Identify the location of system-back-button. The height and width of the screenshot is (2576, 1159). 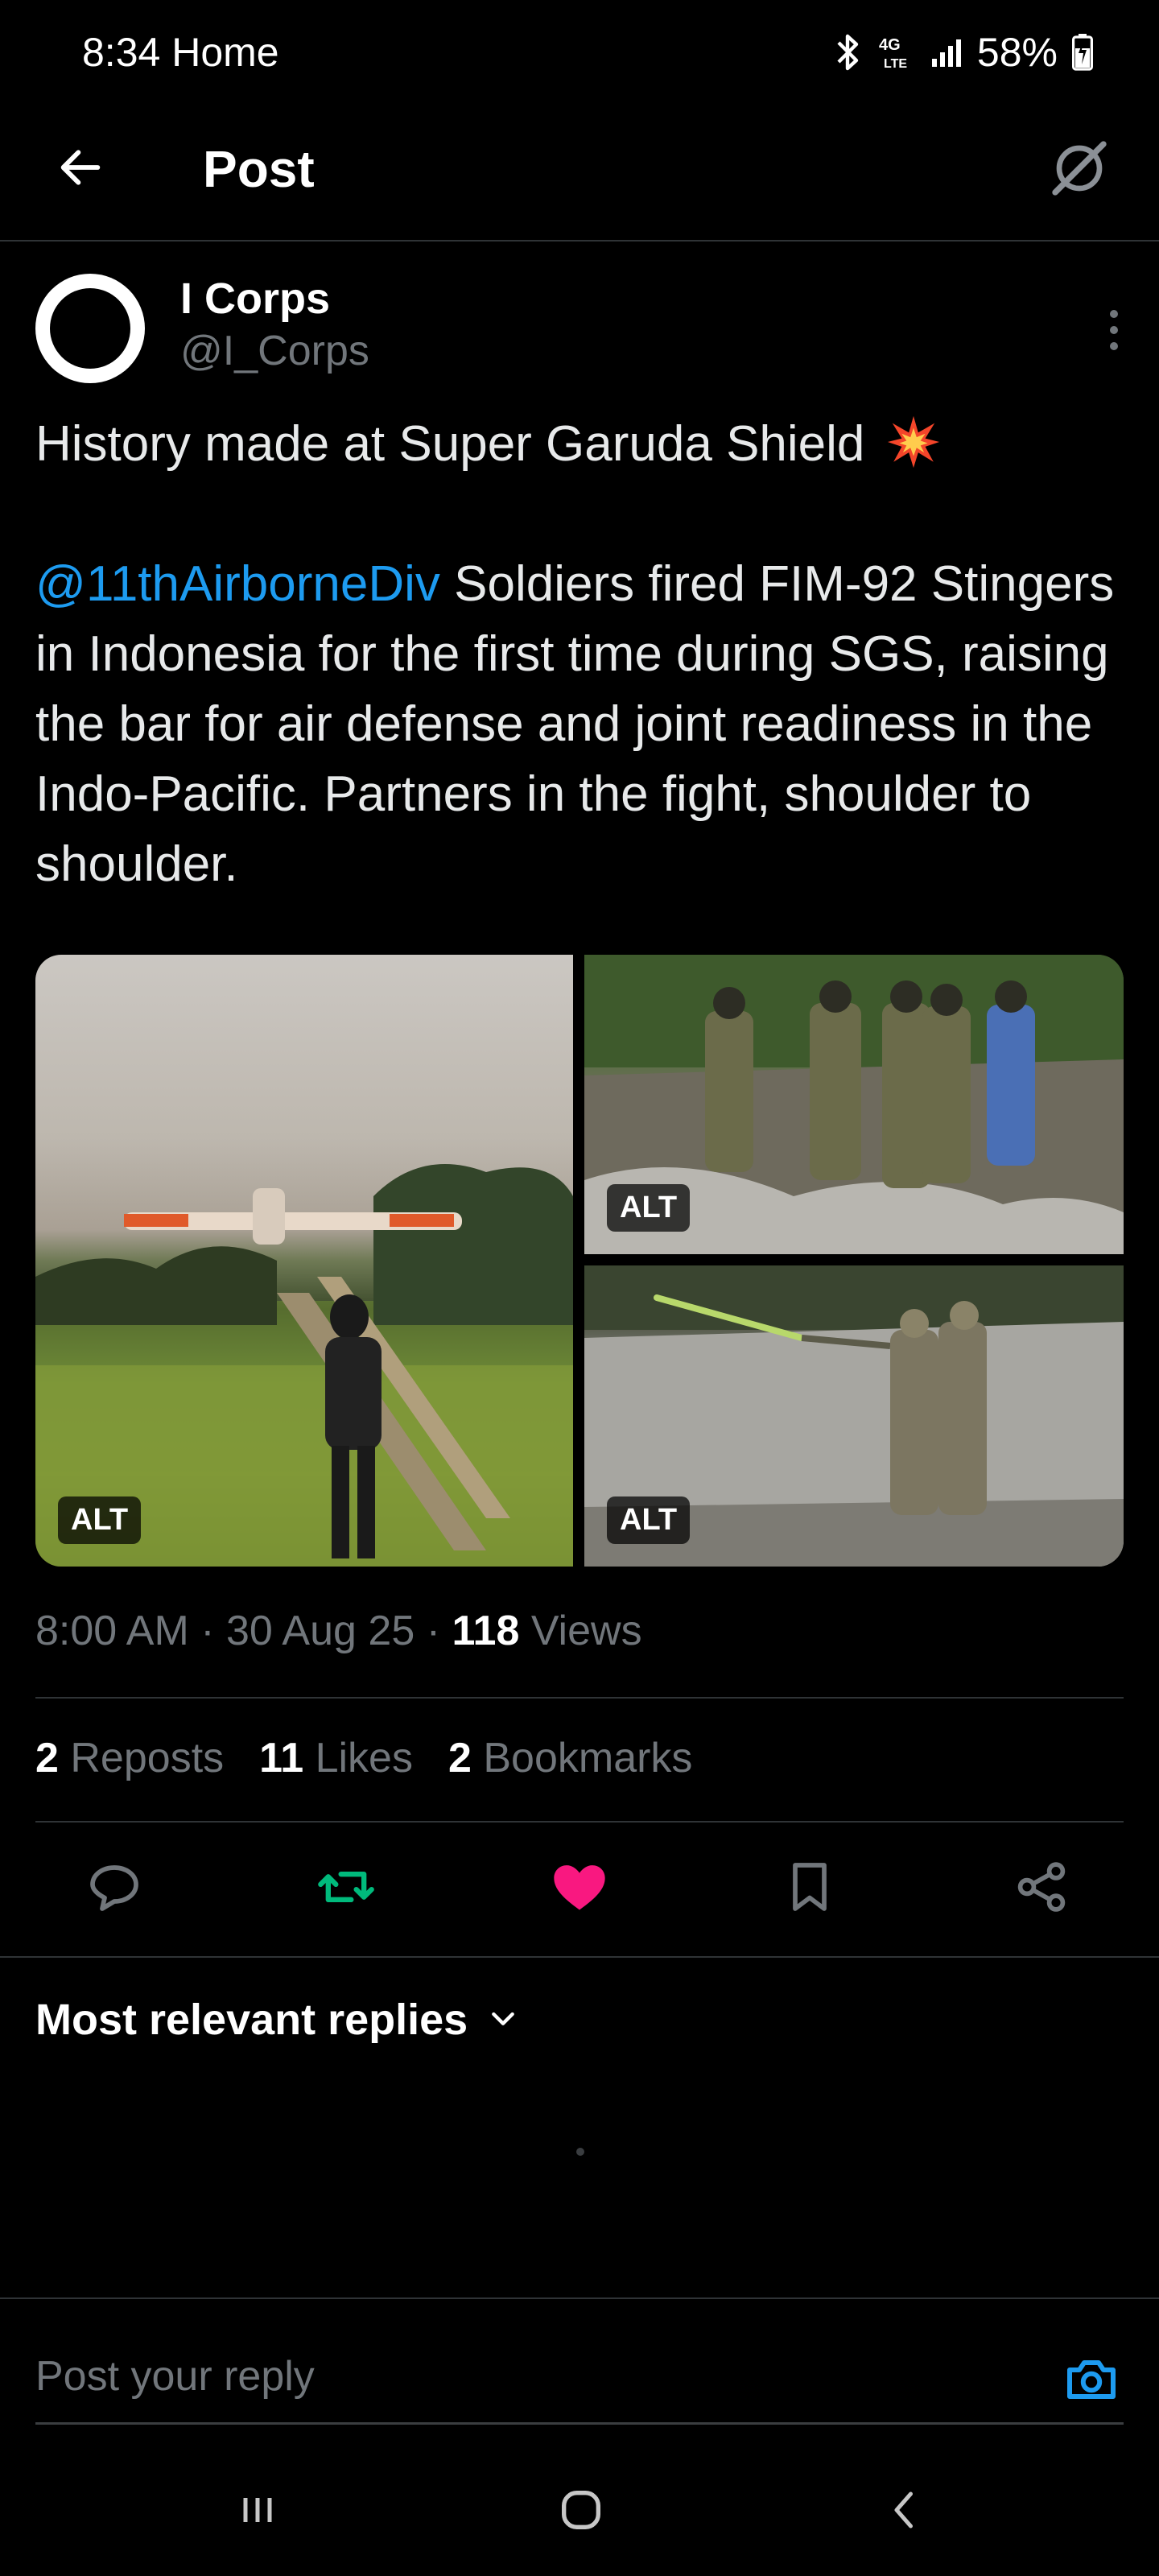
(904, 2511).